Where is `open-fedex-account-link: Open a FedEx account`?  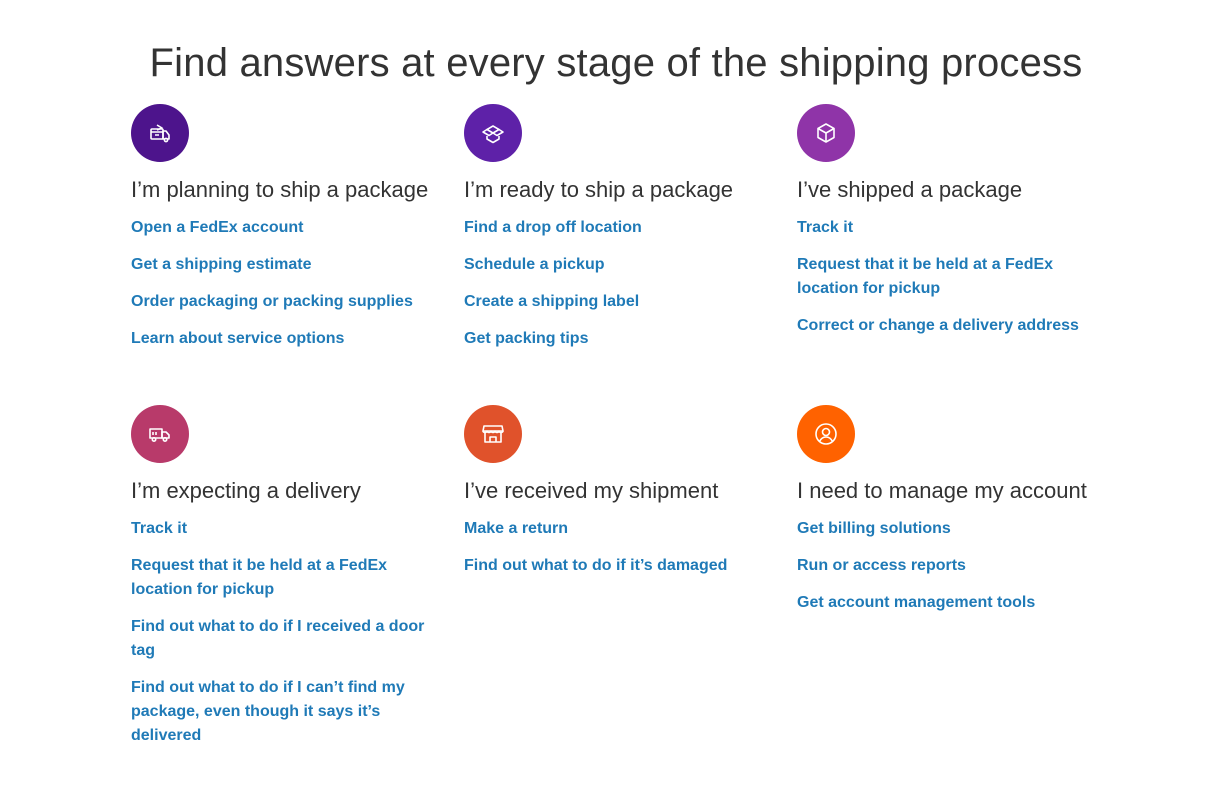
open-fedex-account-link: Open a FedEx account is located at coordinates (217, 228).